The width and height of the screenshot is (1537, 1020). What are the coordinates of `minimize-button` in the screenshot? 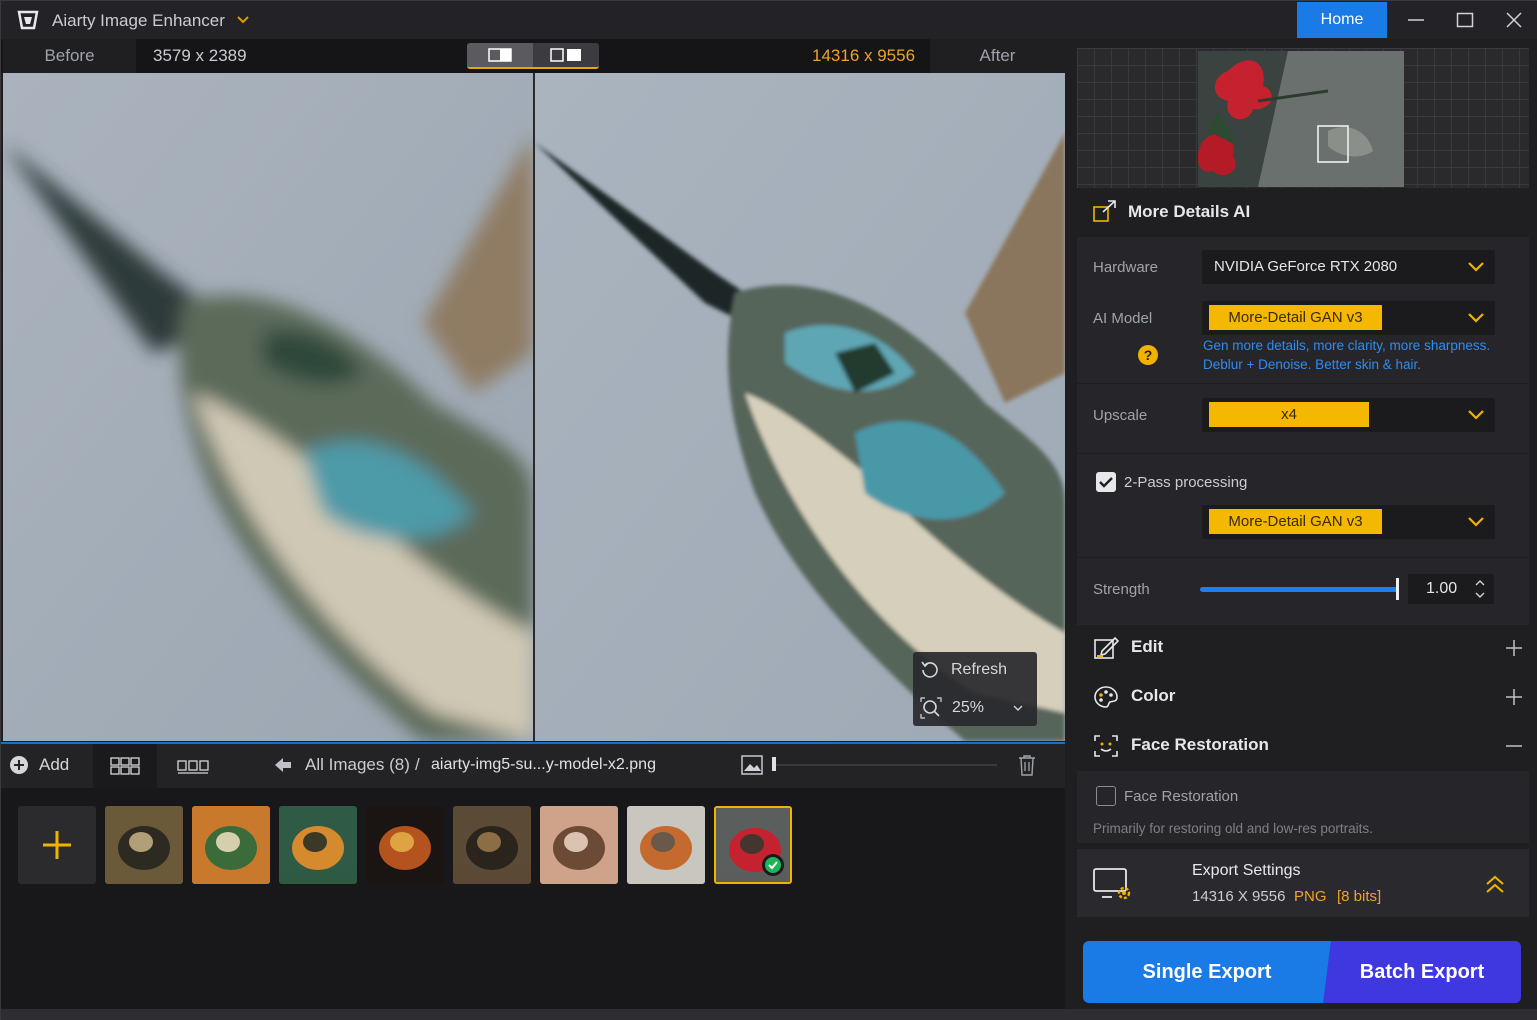 It's located at (1416, 20).